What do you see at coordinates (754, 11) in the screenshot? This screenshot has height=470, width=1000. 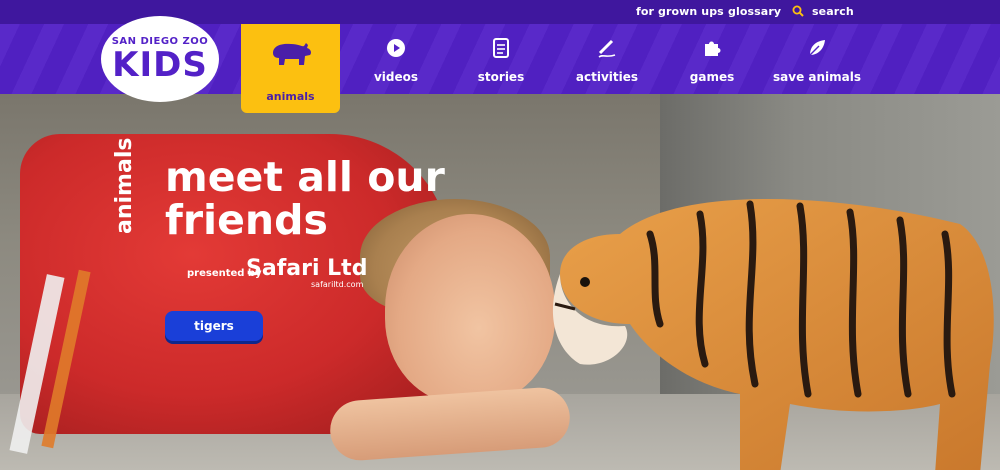 I see `glossary-link: glossary` at bounding box center [754, 11].